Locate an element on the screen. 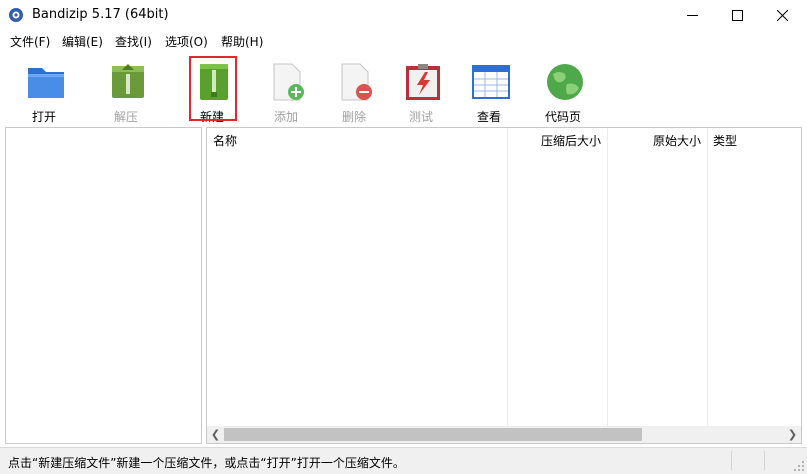 This screenshot has width=807, height=474. extract-label: 解压 is located at coordinates (125, 117).